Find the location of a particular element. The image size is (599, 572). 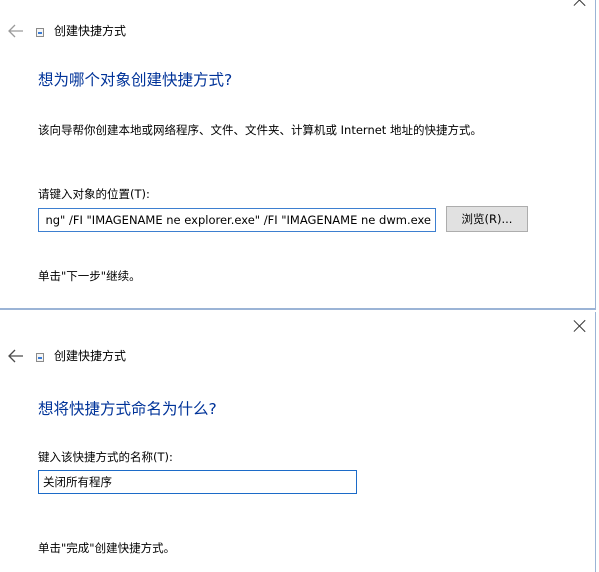

name-field-label: 键入该快捷方式的名称(T): is located at coordinates (105, 457).